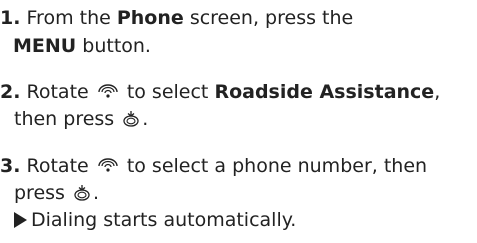 The height and width of the screenshot is (243, 477). I want to click on step-3-line-2: press ., so click(56, 194).